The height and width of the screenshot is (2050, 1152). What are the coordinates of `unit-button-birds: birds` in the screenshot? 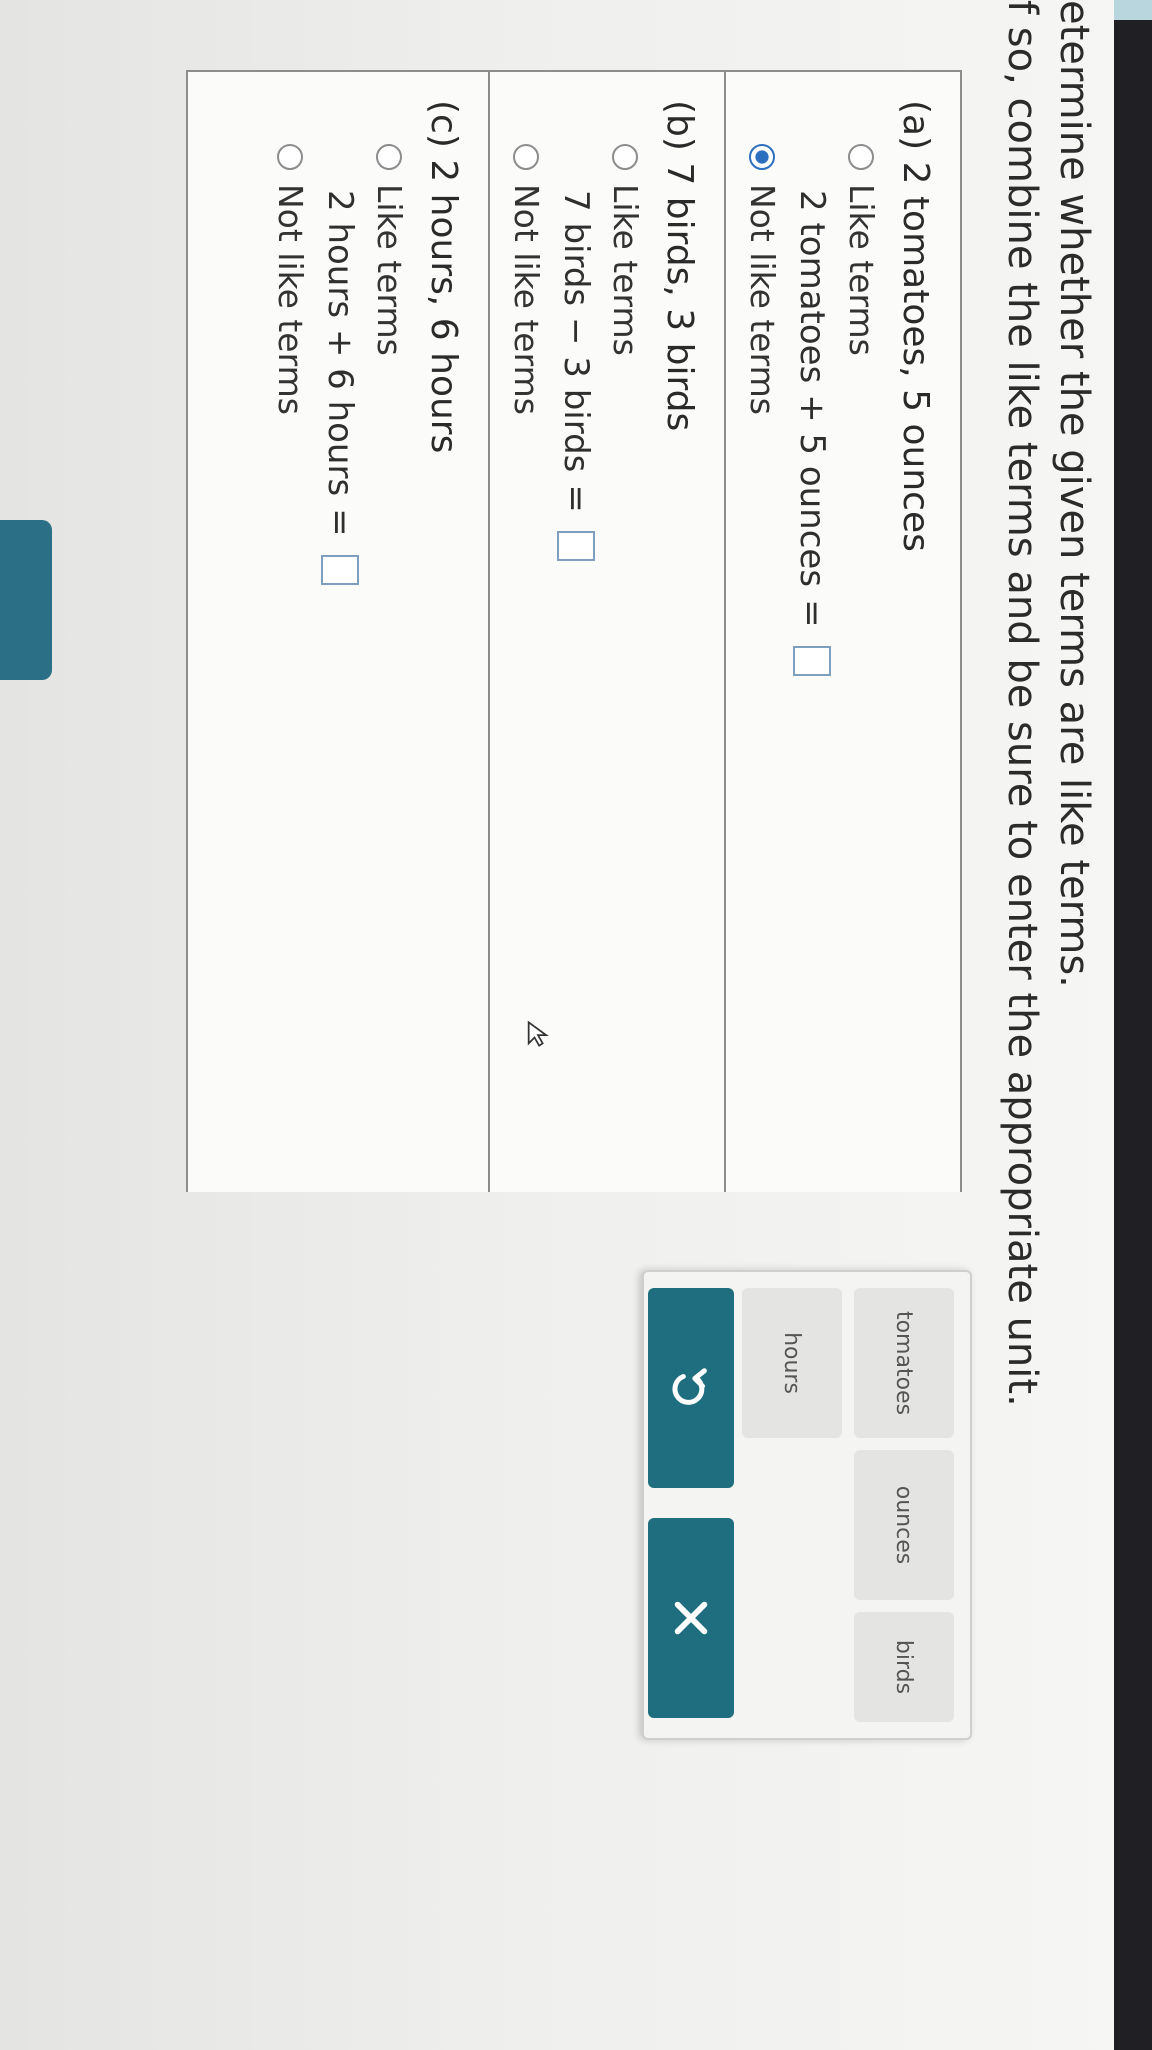 It's located at (904, 1667).